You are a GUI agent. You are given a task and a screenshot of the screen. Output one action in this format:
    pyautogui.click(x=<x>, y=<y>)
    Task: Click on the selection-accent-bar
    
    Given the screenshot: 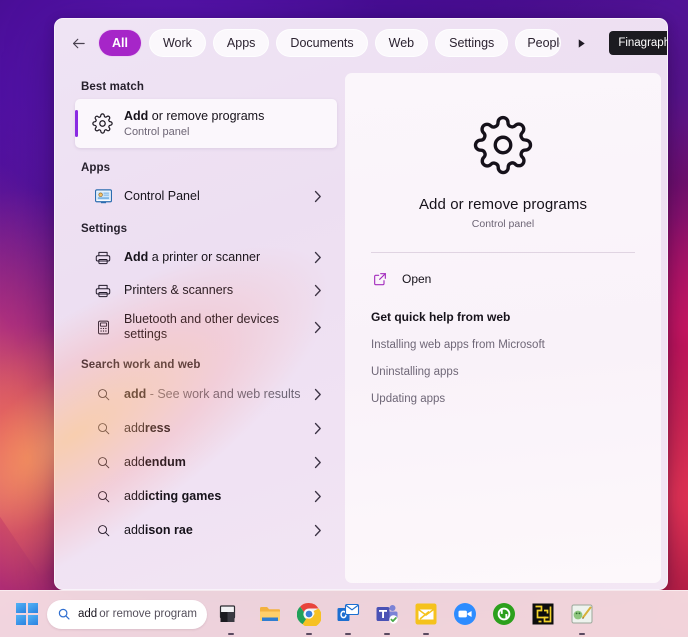 What is the action you would take?
    pyautogui.click(x=76, y=123)
    